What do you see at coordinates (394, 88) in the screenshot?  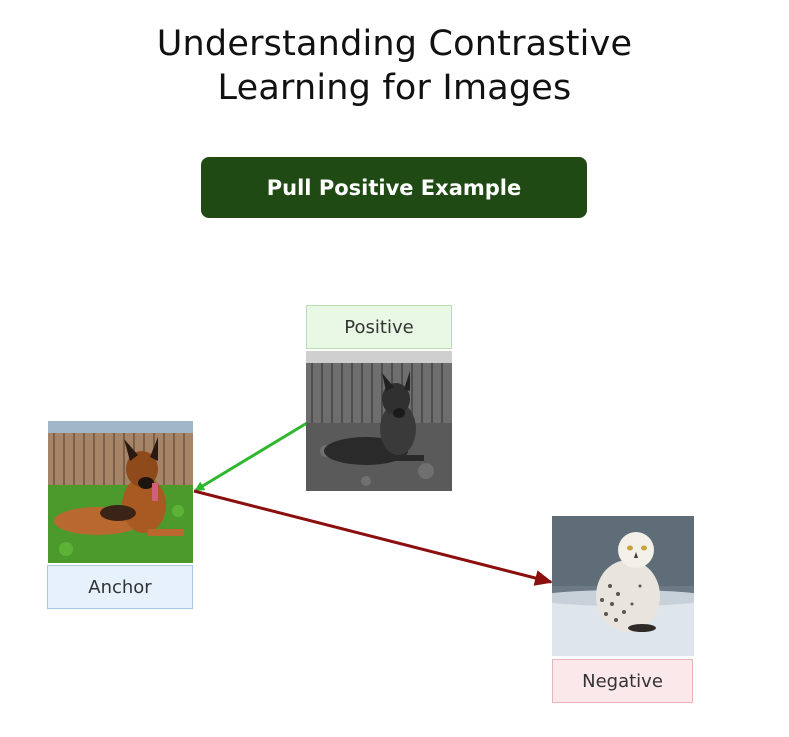 I see `title-line-2: Learning for Images` at bounding box center [394, 88].